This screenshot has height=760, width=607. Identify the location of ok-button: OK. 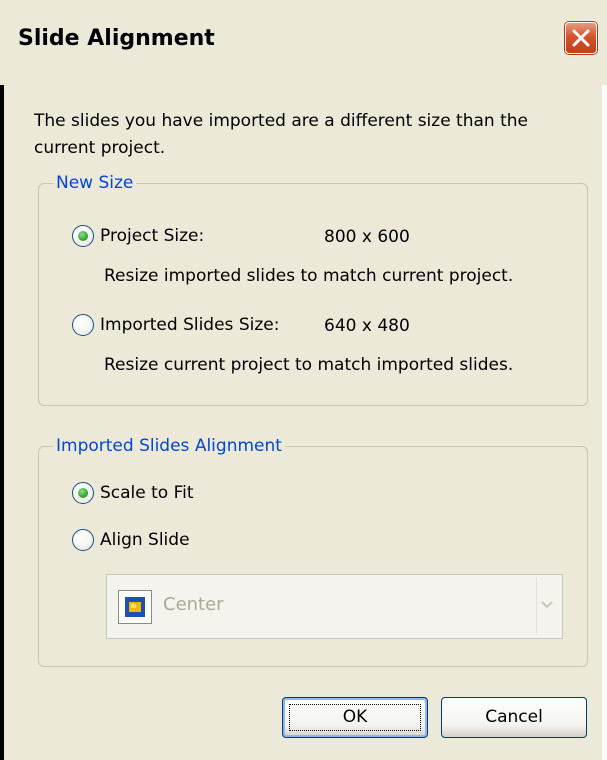
(355, 717).